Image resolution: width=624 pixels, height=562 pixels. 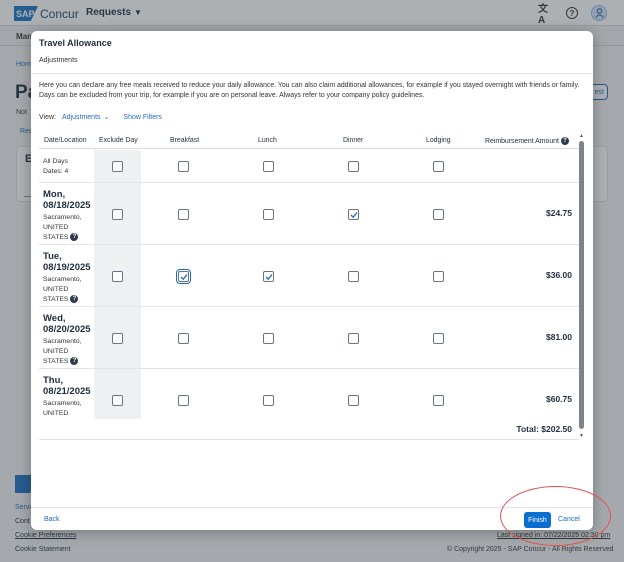 I want to click on view-dropdown: Adjustments ⌄, so click(x=86, y=117).